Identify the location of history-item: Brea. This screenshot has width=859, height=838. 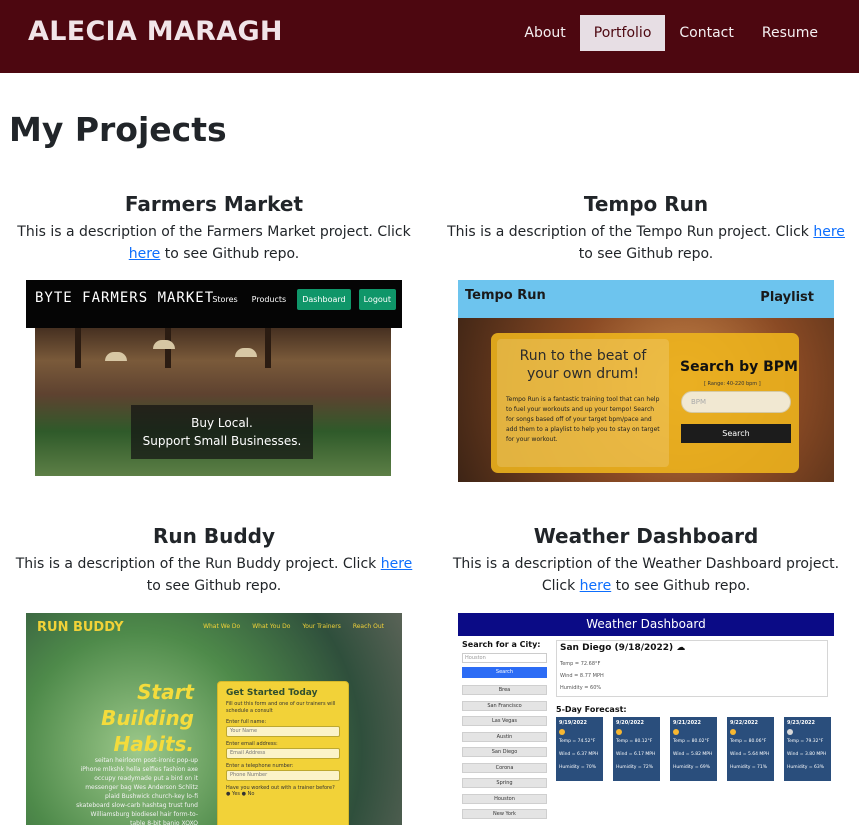
(504, 690).